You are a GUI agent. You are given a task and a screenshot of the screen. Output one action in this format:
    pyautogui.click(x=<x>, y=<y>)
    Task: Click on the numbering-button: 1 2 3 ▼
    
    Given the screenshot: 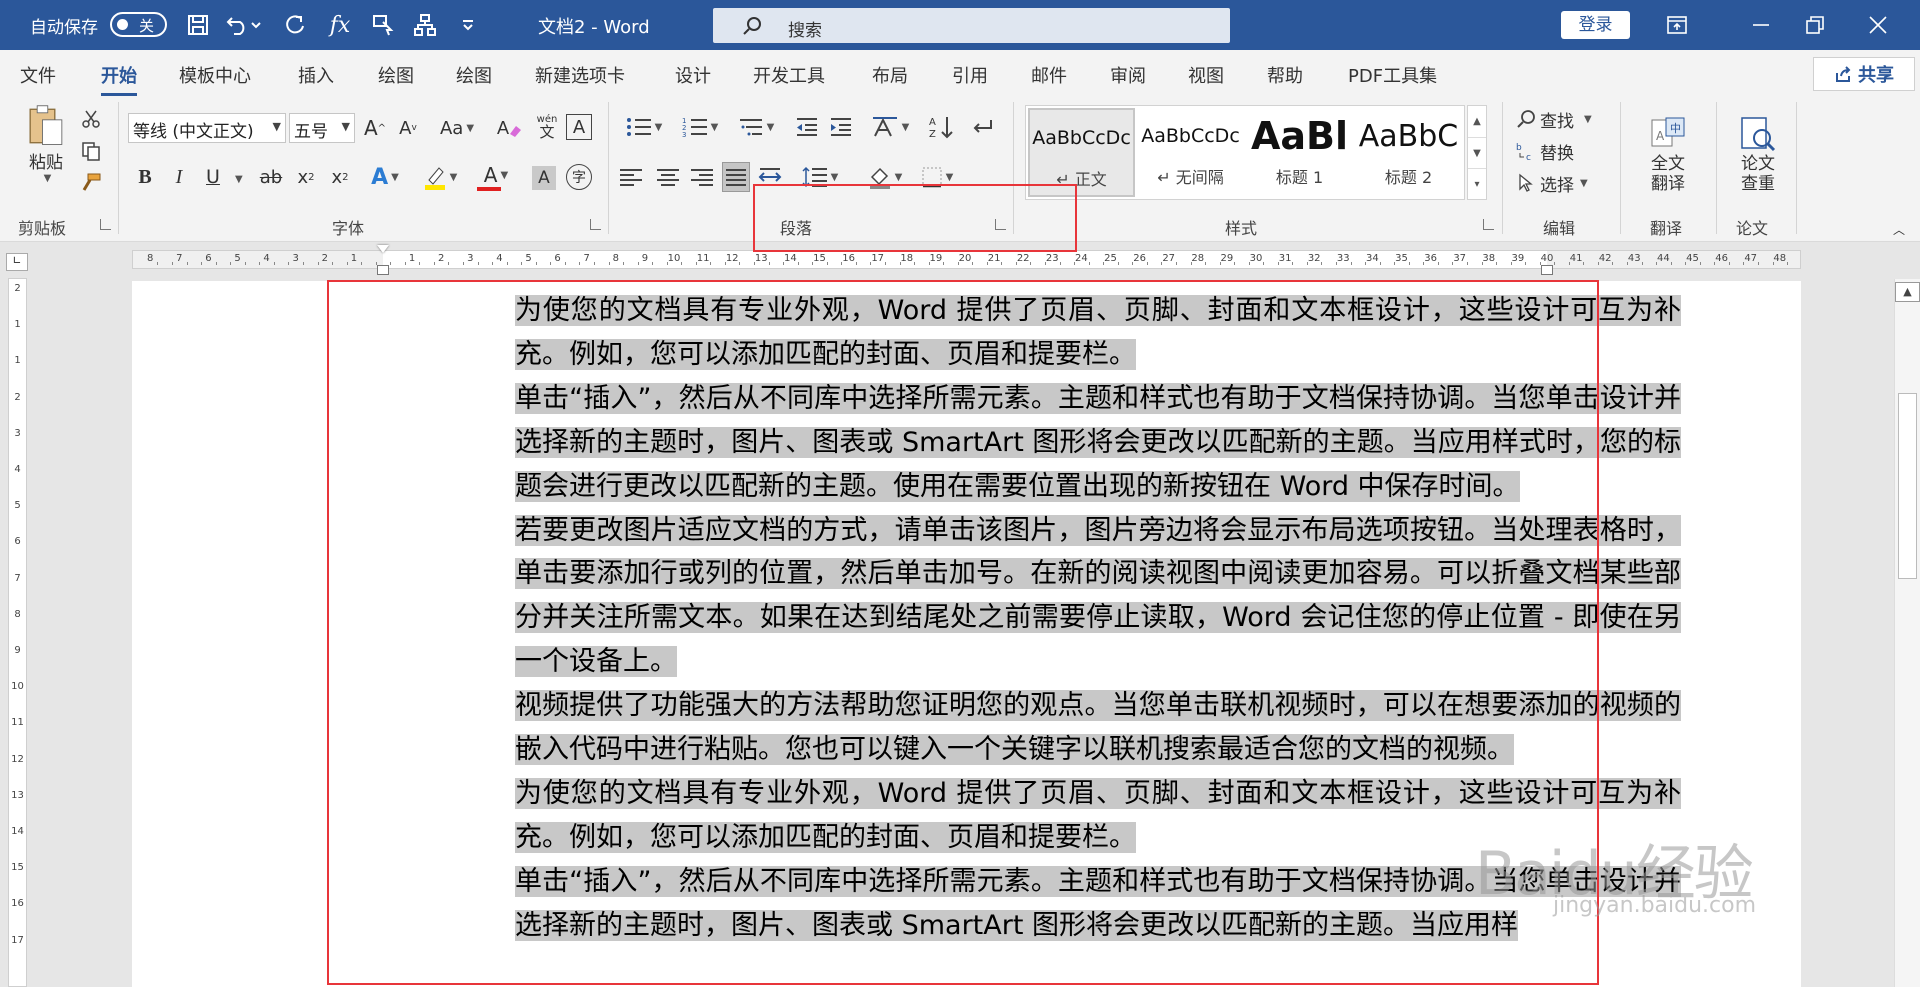 What is the action you would take?
    pyautogui.click(x=700, y=127)
    